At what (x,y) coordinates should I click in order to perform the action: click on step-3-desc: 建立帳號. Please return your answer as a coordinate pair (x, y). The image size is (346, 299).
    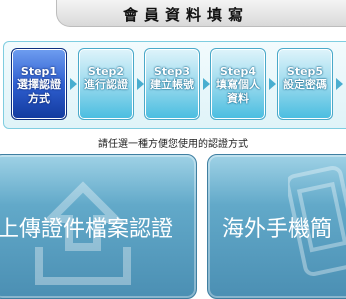
    Looking at the image, I should click on (172, 84).